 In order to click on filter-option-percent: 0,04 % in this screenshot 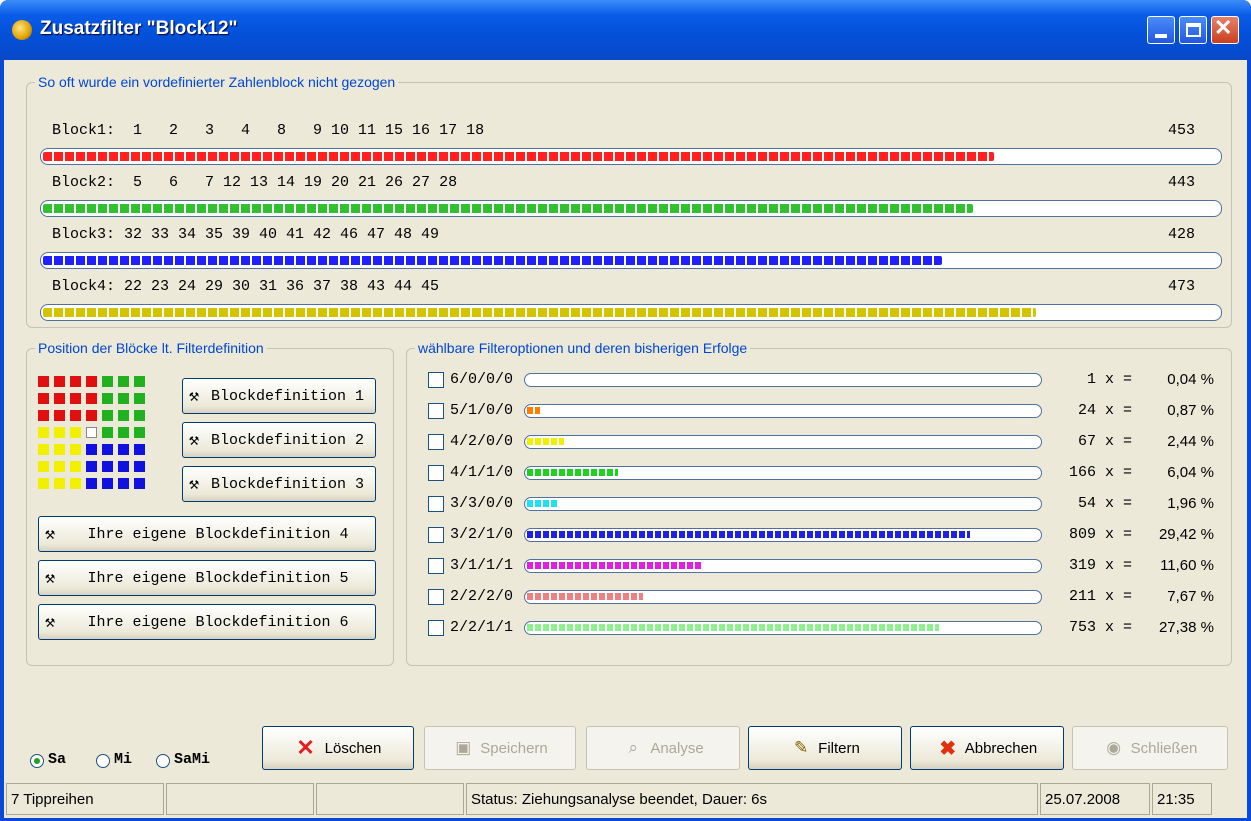, I will do `click(1190, 379)`.